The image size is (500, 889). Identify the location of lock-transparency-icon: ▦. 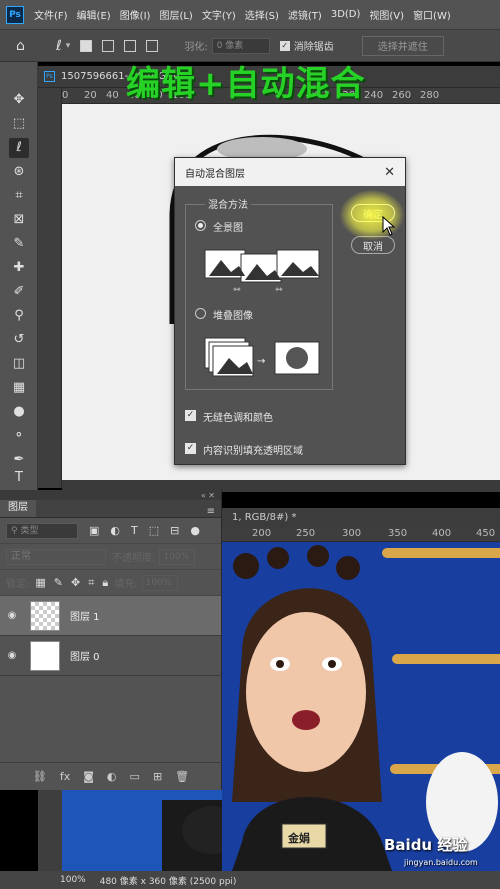
(40, 582).